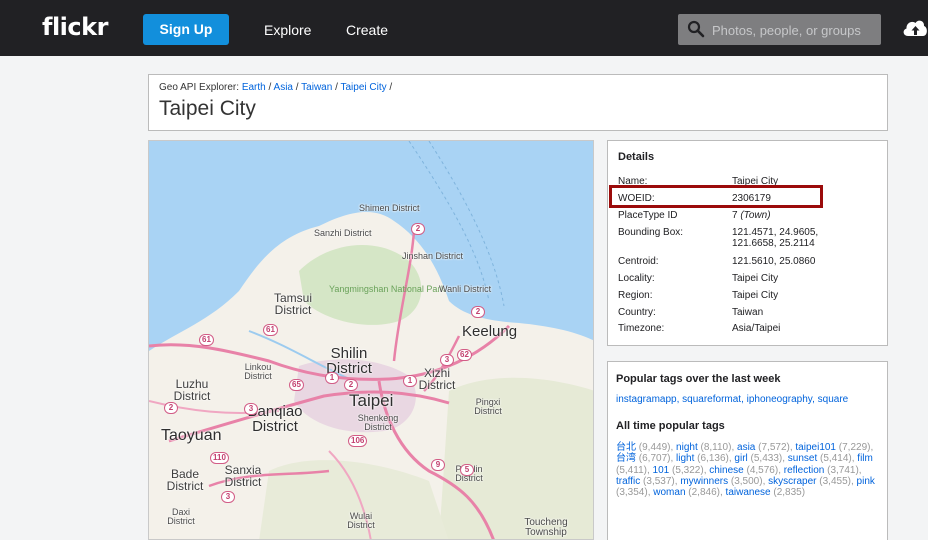 The height and width of the screenshot is (540, 928). What do you see at coordinates (628, 481) in the screenshot?
I see `tag-link: traffic` at bounding box center [628, 481].